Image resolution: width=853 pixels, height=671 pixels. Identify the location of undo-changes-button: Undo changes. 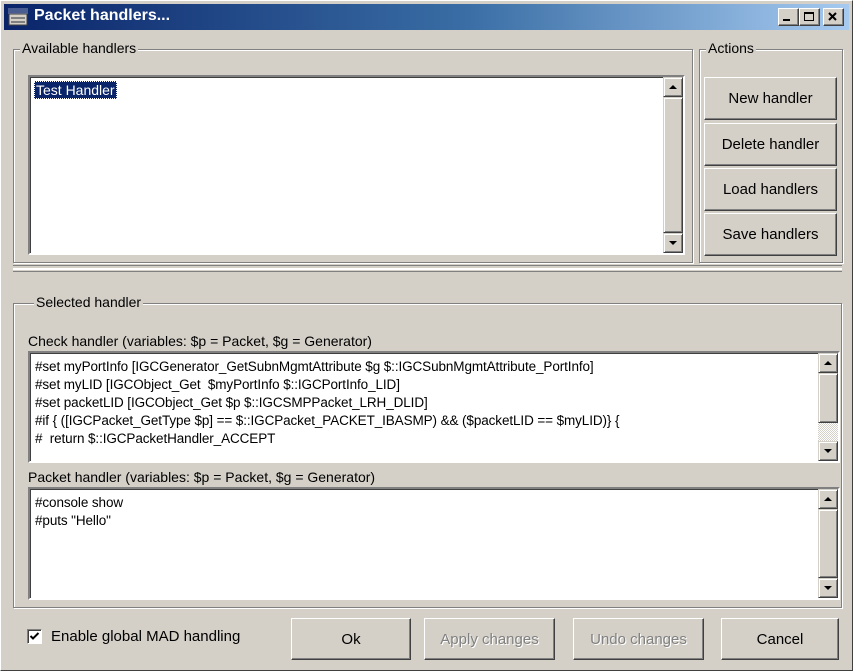
(638, 639).